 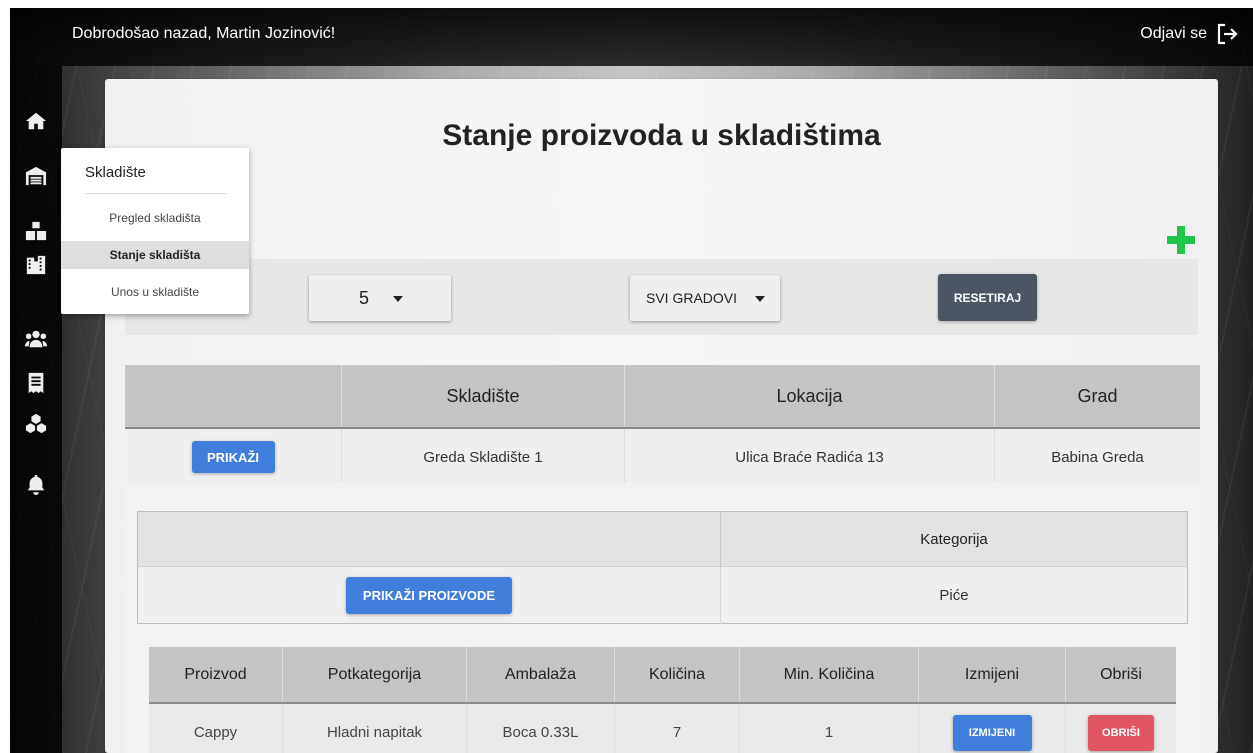 I want to click on home-icon, so click(x=36, y=121).